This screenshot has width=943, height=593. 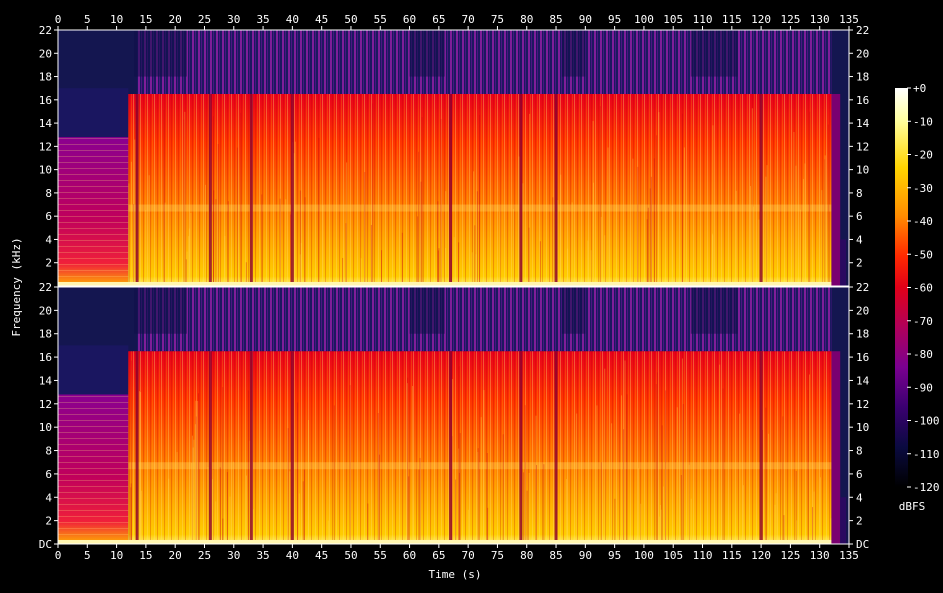 What do you see at coordinates (321, 19) in the screenshot?
I see `x-tick-label: 45` at bounding box center [321, 19].